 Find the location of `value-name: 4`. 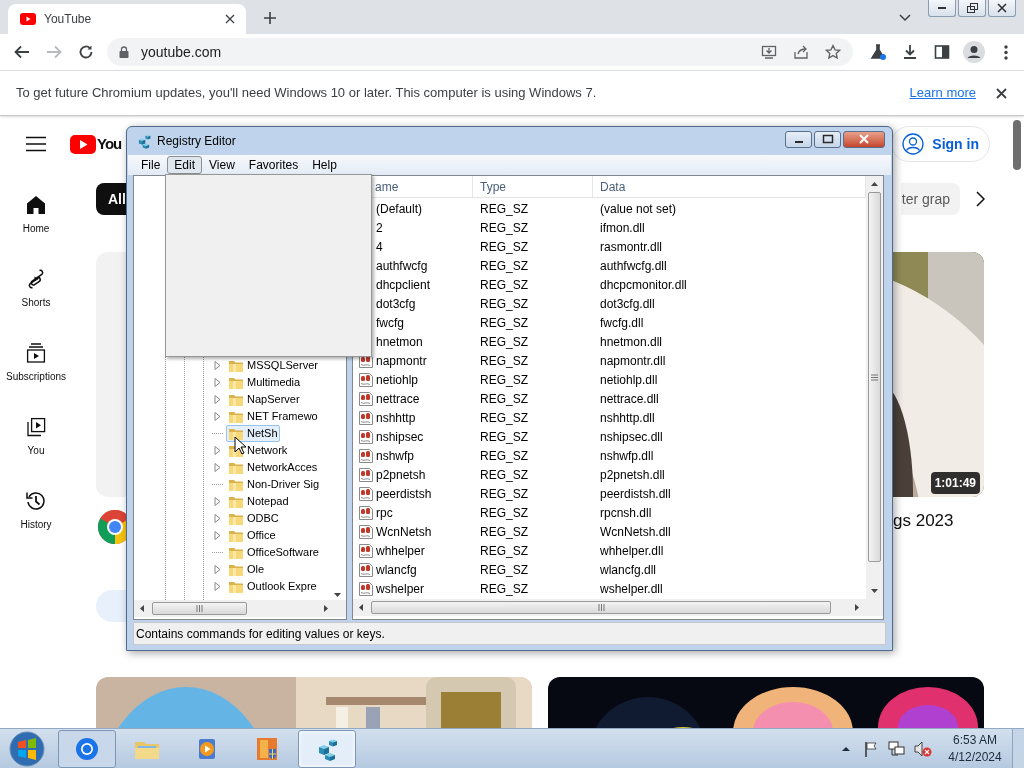

value-name: 4 is located at coordinates (379, 246).